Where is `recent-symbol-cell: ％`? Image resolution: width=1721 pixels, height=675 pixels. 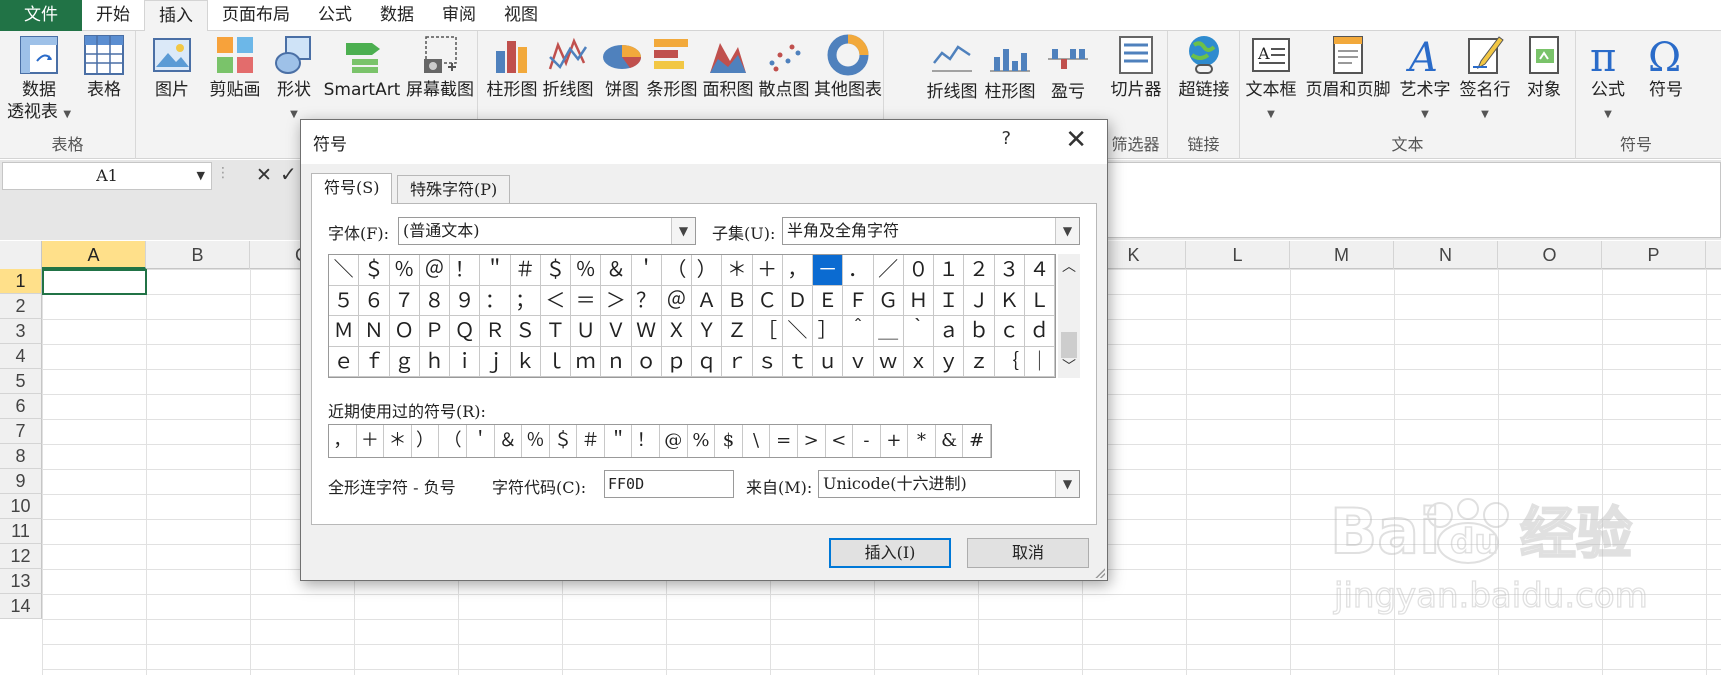
recent-symbol-cell: ％ is located at coordinates (536, 441).